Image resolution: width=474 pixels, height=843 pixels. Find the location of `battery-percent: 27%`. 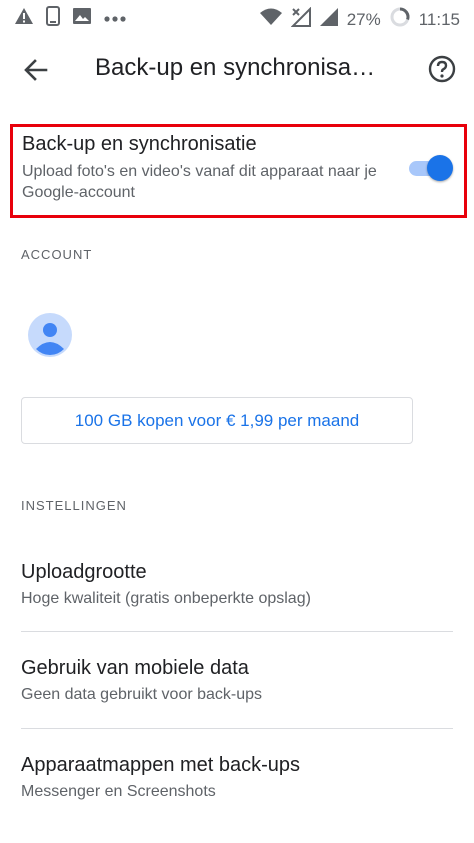

battery-percent: 27% is located at coordinates (363, 19).